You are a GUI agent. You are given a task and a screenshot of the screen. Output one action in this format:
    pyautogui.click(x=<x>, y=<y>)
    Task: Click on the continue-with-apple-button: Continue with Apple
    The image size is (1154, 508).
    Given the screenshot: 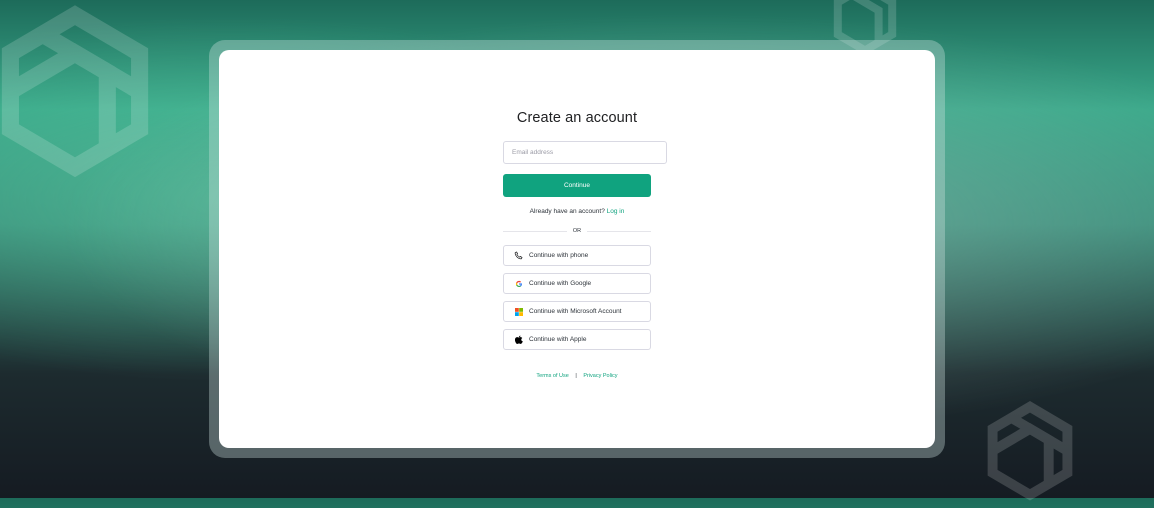 What is the action you would take?
    pyautogui.click(x=577, y=339)
    